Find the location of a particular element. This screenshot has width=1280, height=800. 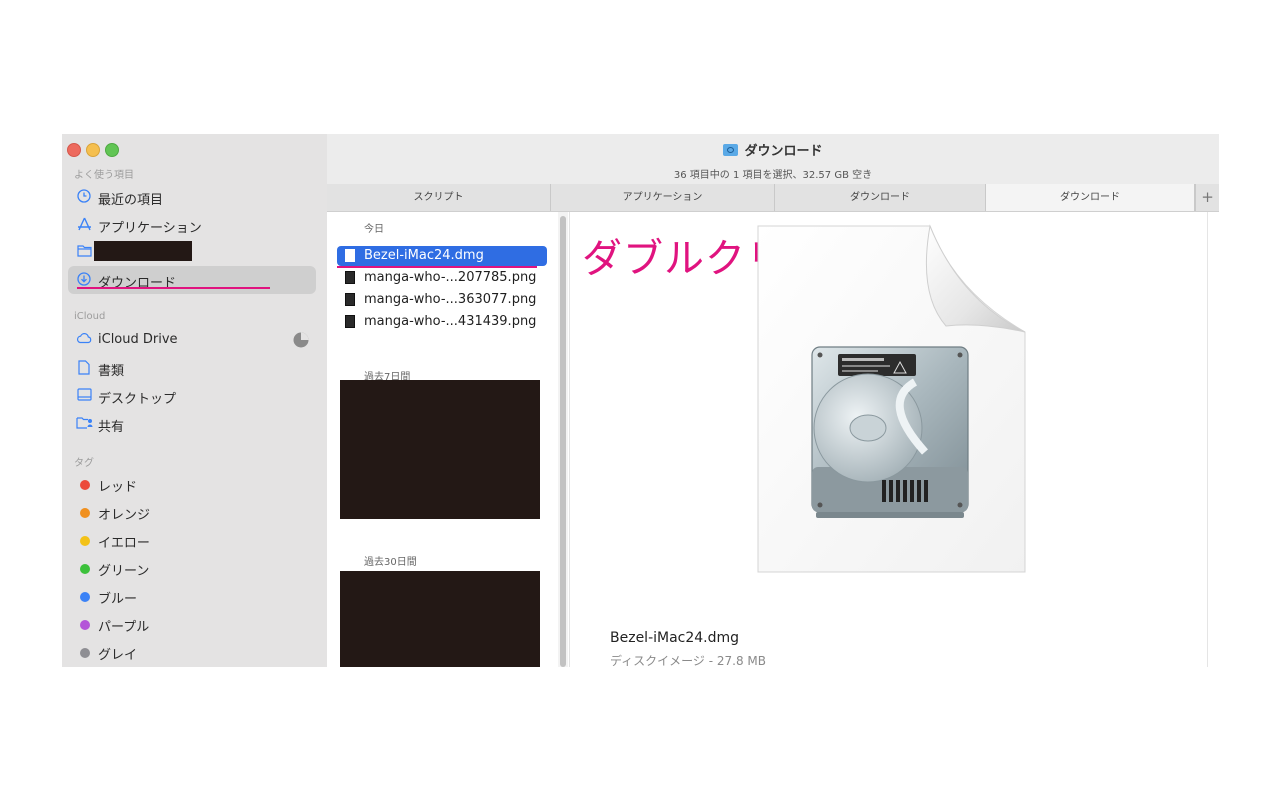

file-row: manga-who-...431439.png is located at coordinates (442, 322).